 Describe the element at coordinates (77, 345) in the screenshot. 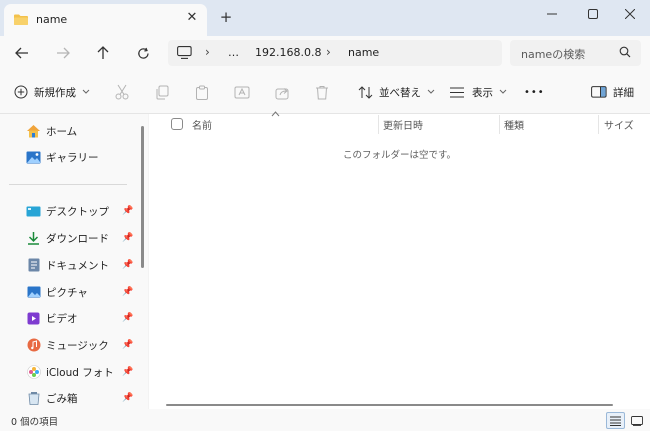

I see `sidebar-item-label: ミュージック` at that location.